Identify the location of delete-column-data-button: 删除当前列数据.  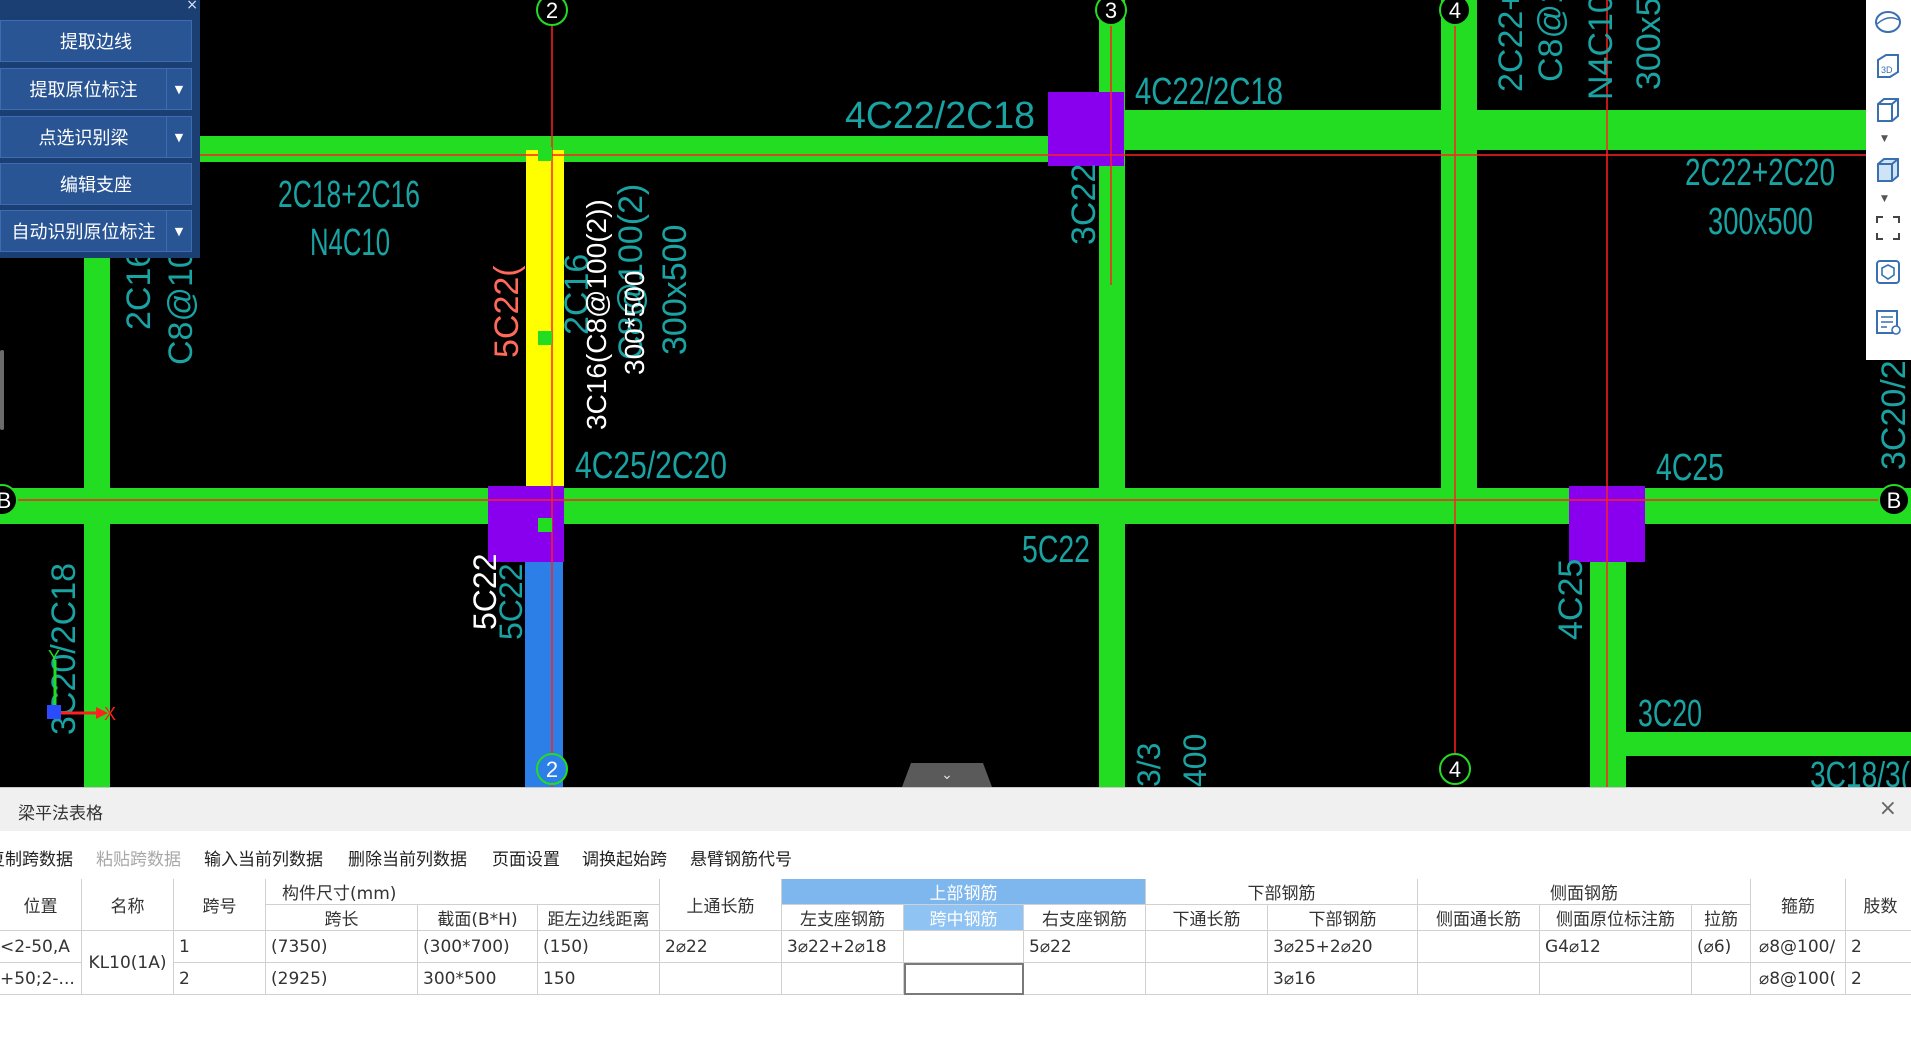
(407, 857).